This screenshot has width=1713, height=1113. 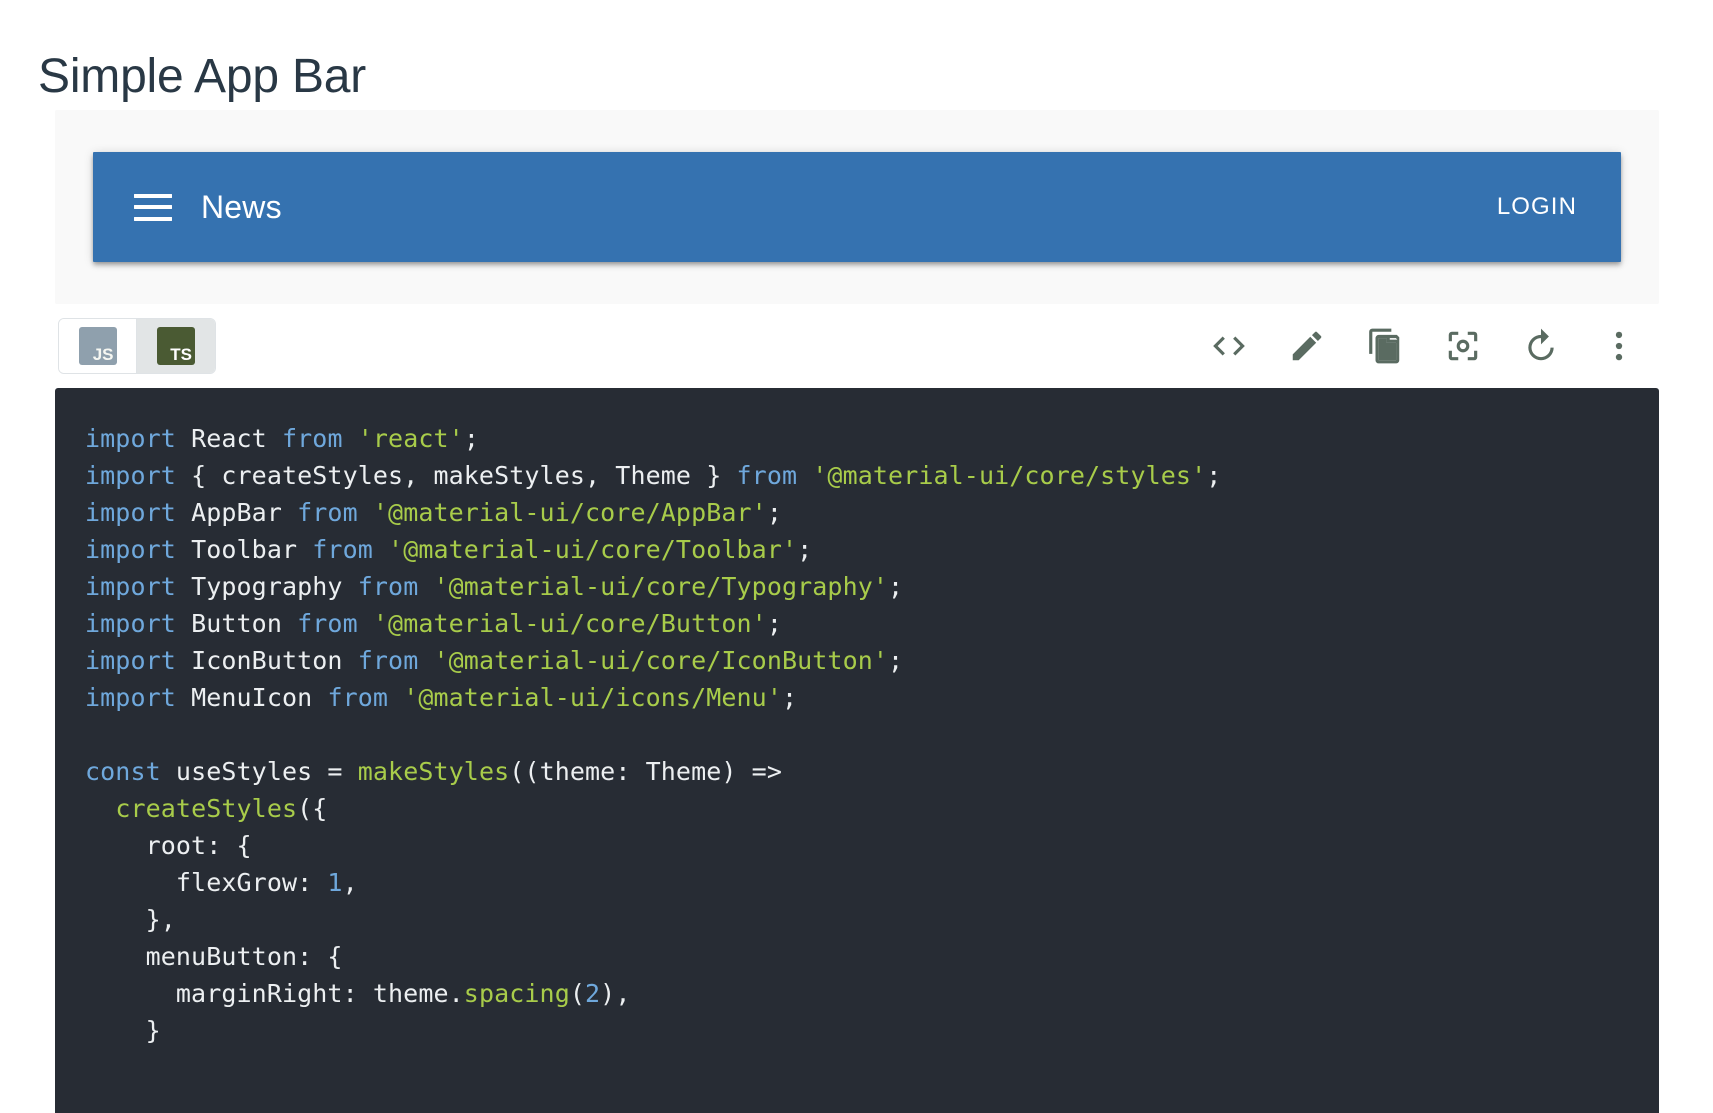 I want to click on reset-demo-button, so click(x=1541, y=346).